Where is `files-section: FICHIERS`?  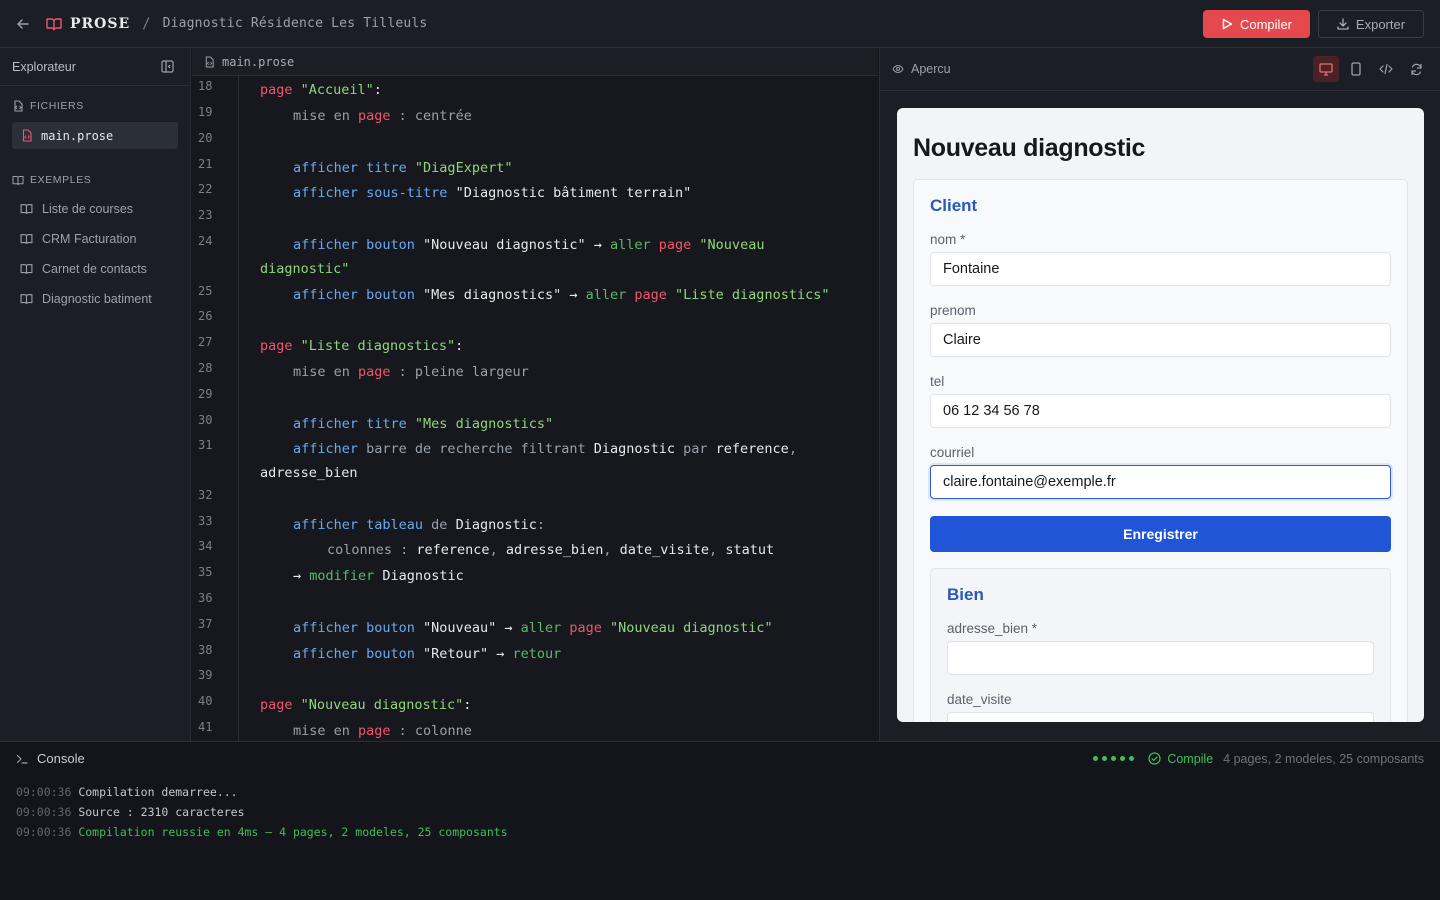
files-section: FICHIERS is located at coordinates (95, 106).